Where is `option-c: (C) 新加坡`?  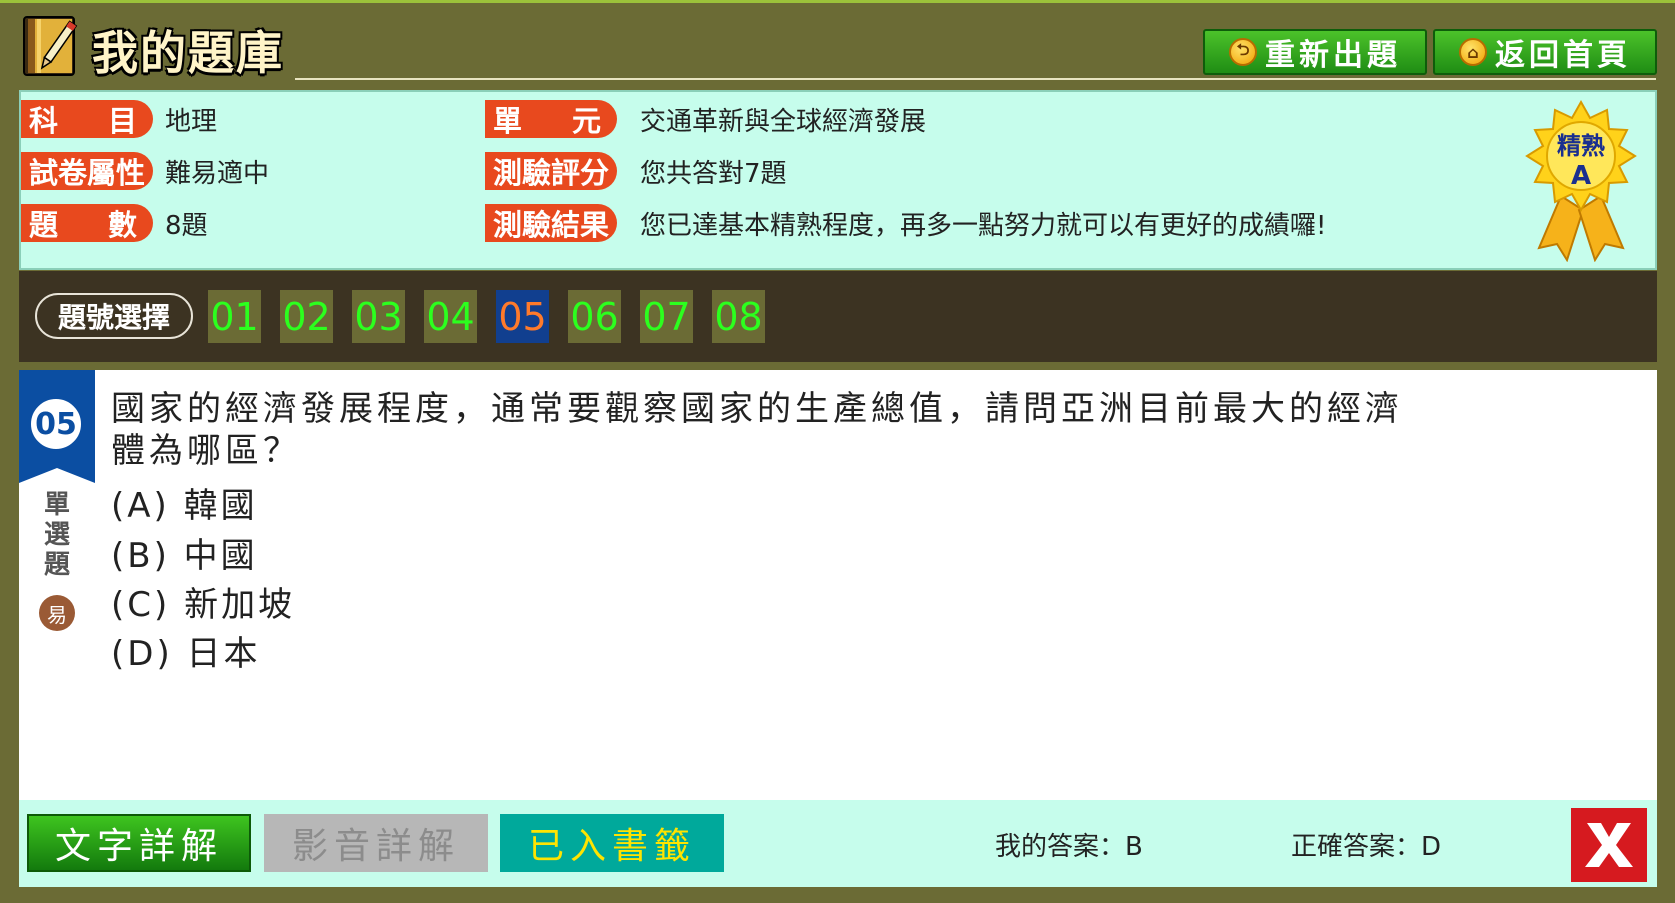
option-c: (C) 新加坡 is located at coordinates (203, 605).